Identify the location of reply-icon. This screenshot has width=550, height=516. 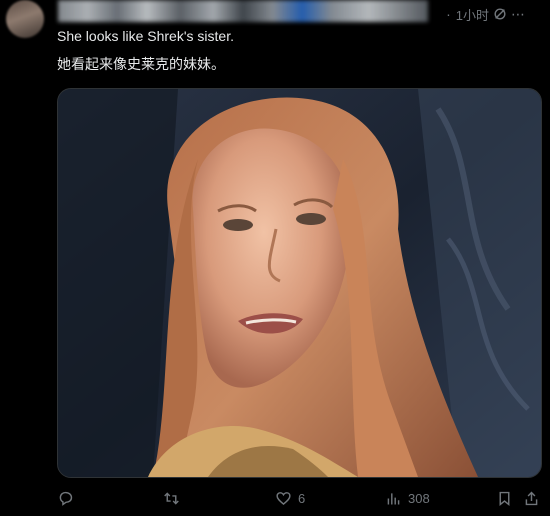
(66, 498).